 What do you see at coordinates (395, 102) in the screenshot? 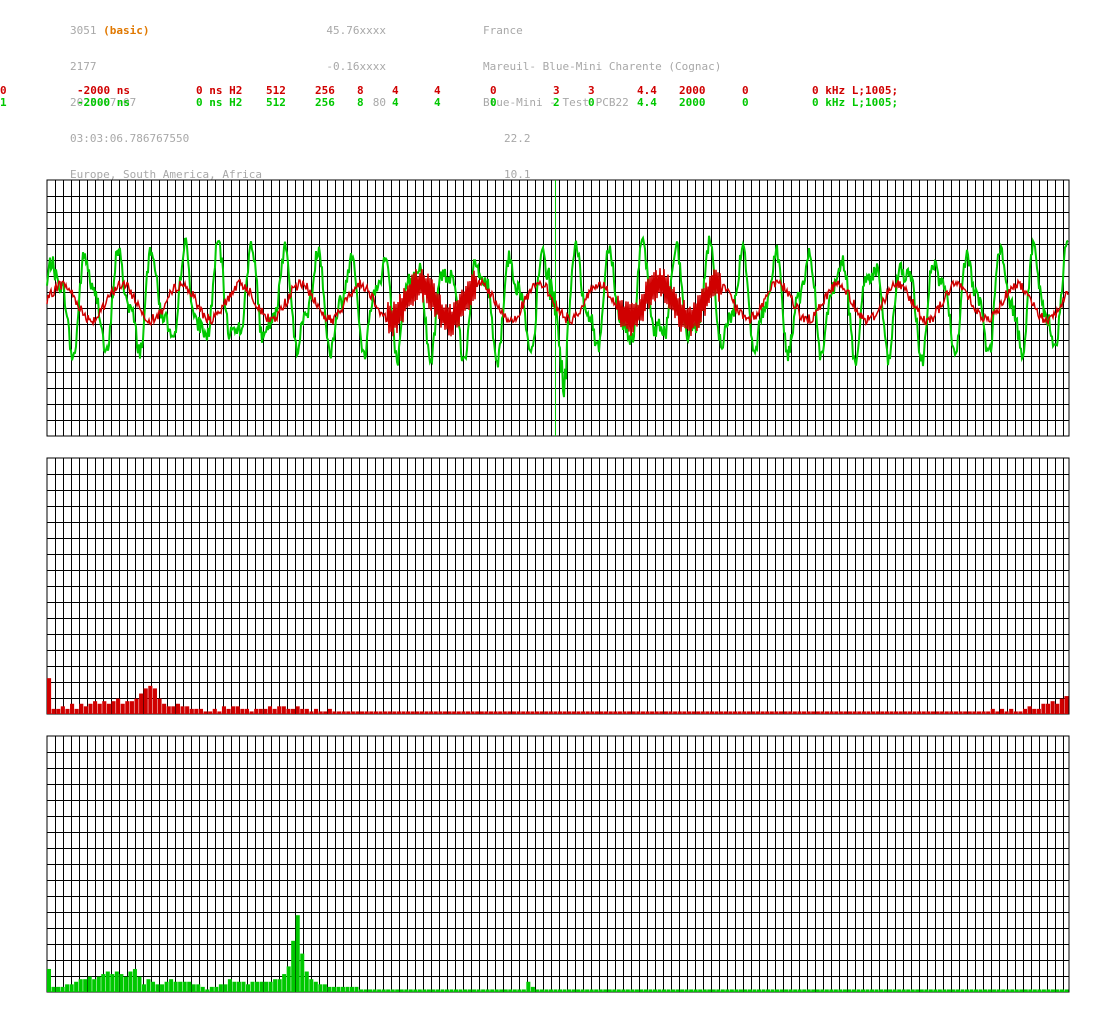
I see `channel-1-field-6: 4` at bounding box center [395, 102].